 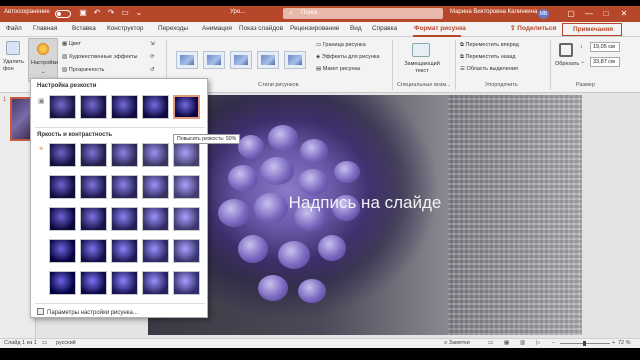 What do you see at coordinates (506, 343) in the screenshot?
I see `slide-sorter-icon: ▦` at bounding box center [506, 343].